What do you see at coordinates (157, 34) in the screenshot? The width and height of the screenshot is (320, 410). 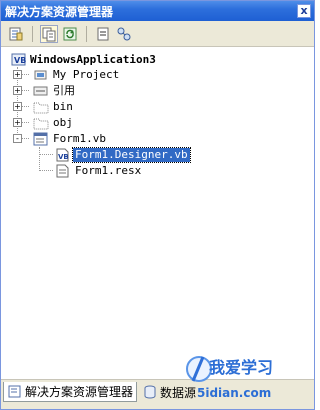 I see `toolbar` at bounding box center [157, 34].